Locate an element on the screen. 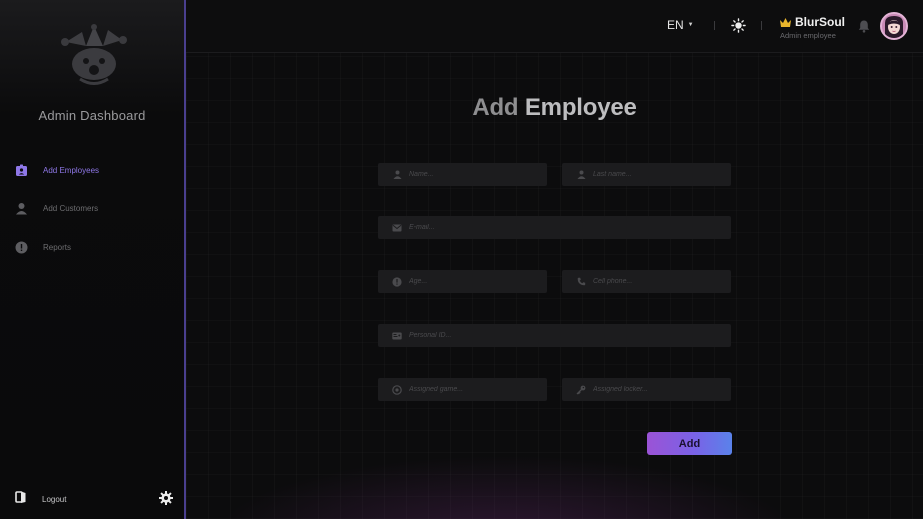  top-bar: EN ▼ BlurSoul Admin employee is located at coordinates (554, 26).